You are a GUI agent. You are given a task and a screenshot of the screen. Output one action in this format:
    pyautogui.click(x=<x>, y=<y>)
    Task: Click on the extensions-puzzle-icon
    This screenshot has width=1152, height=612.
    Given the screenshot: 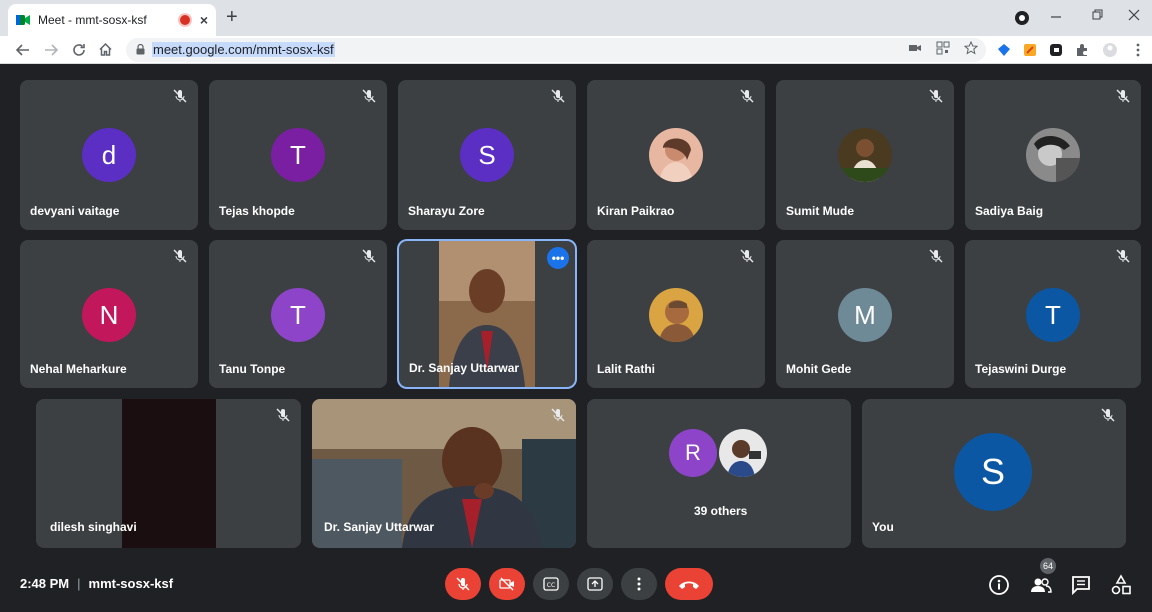 What is the action you would take?
    pyautogui.click(x=1082, y=50)
    